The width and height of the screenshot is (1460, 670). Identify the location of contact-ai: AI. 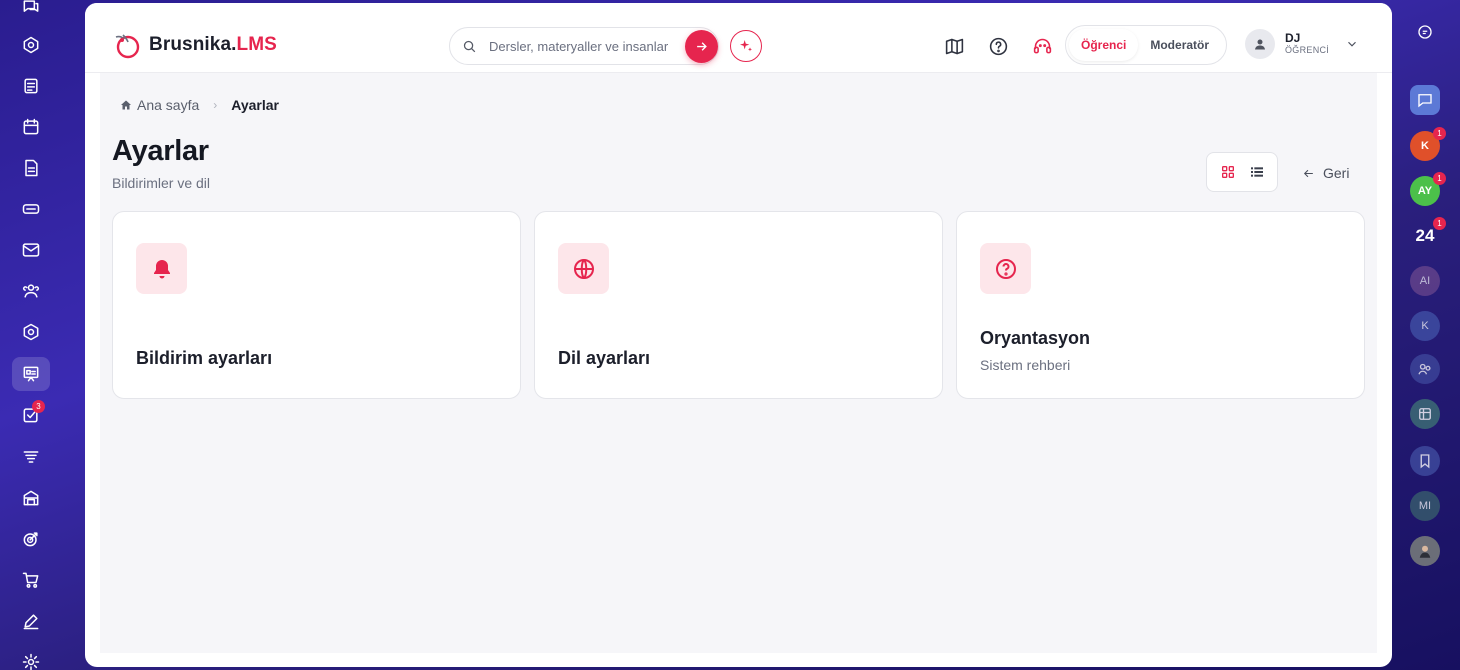
(1425, 281).